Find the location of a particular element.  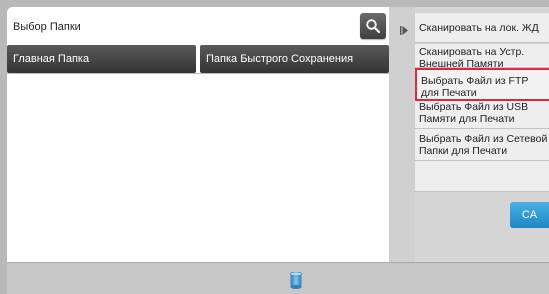

menu-item-scan-external-memory: Сканировать на Устр. Внешней Памяти is located at coordinates (482, 56).